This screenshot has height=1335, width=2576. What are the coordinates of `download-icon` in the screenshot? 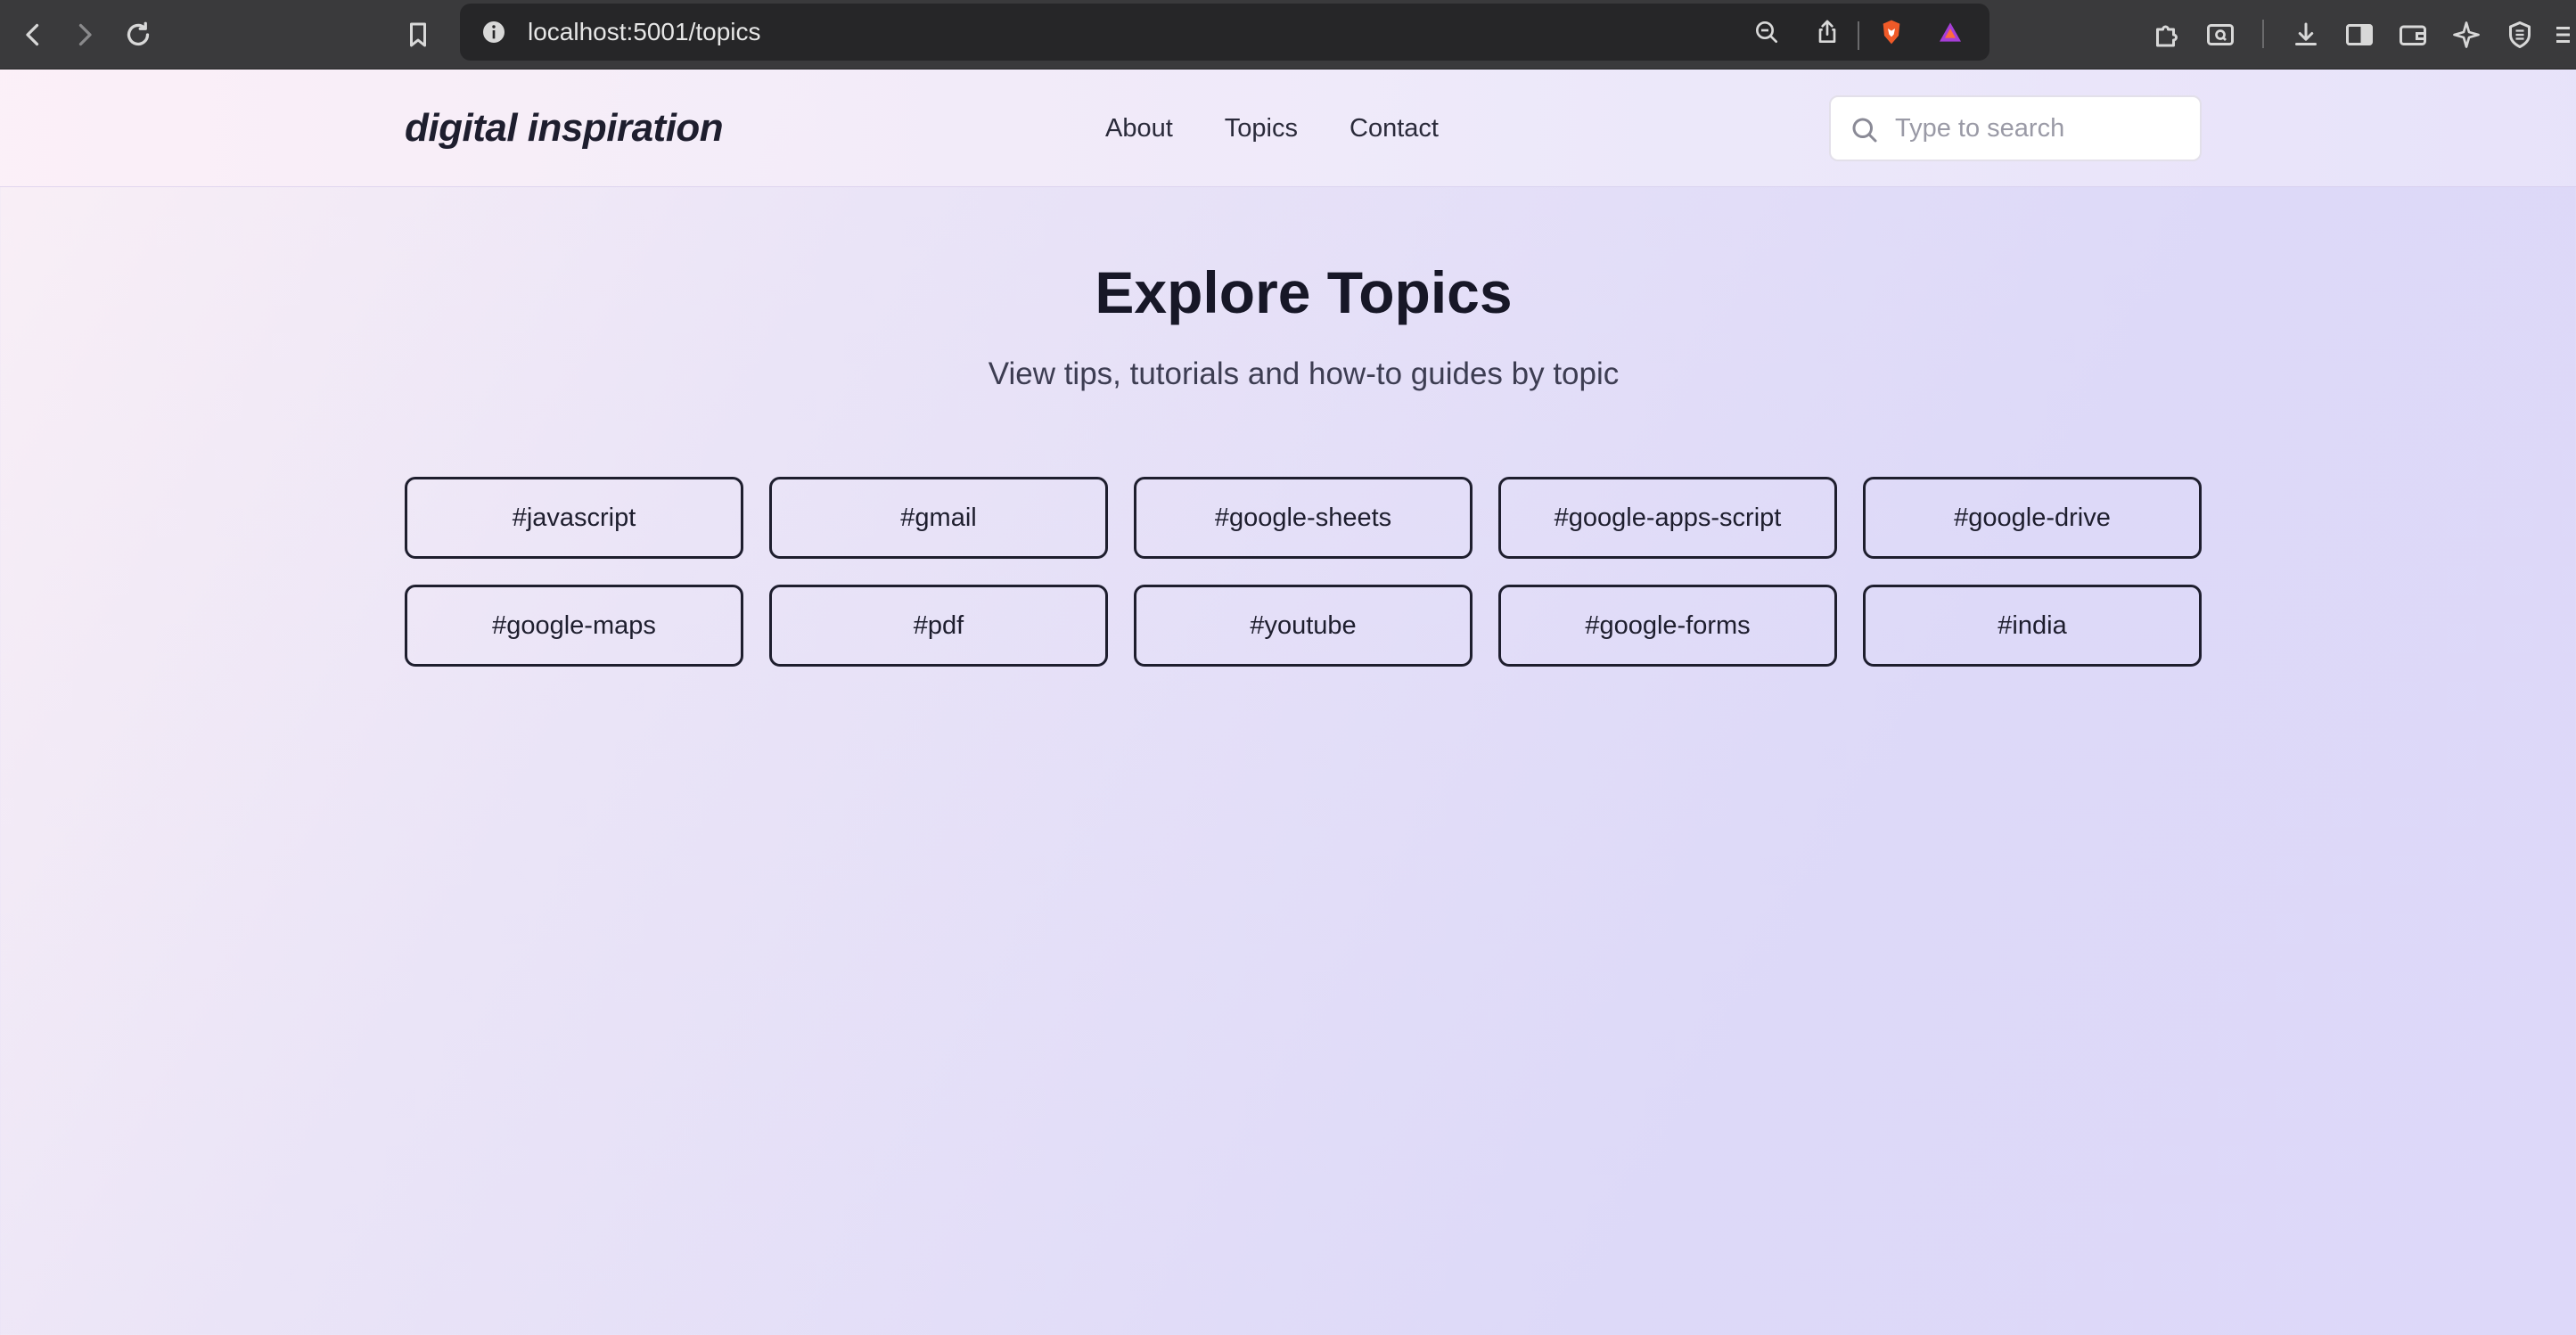 It's located at (2306, 33).